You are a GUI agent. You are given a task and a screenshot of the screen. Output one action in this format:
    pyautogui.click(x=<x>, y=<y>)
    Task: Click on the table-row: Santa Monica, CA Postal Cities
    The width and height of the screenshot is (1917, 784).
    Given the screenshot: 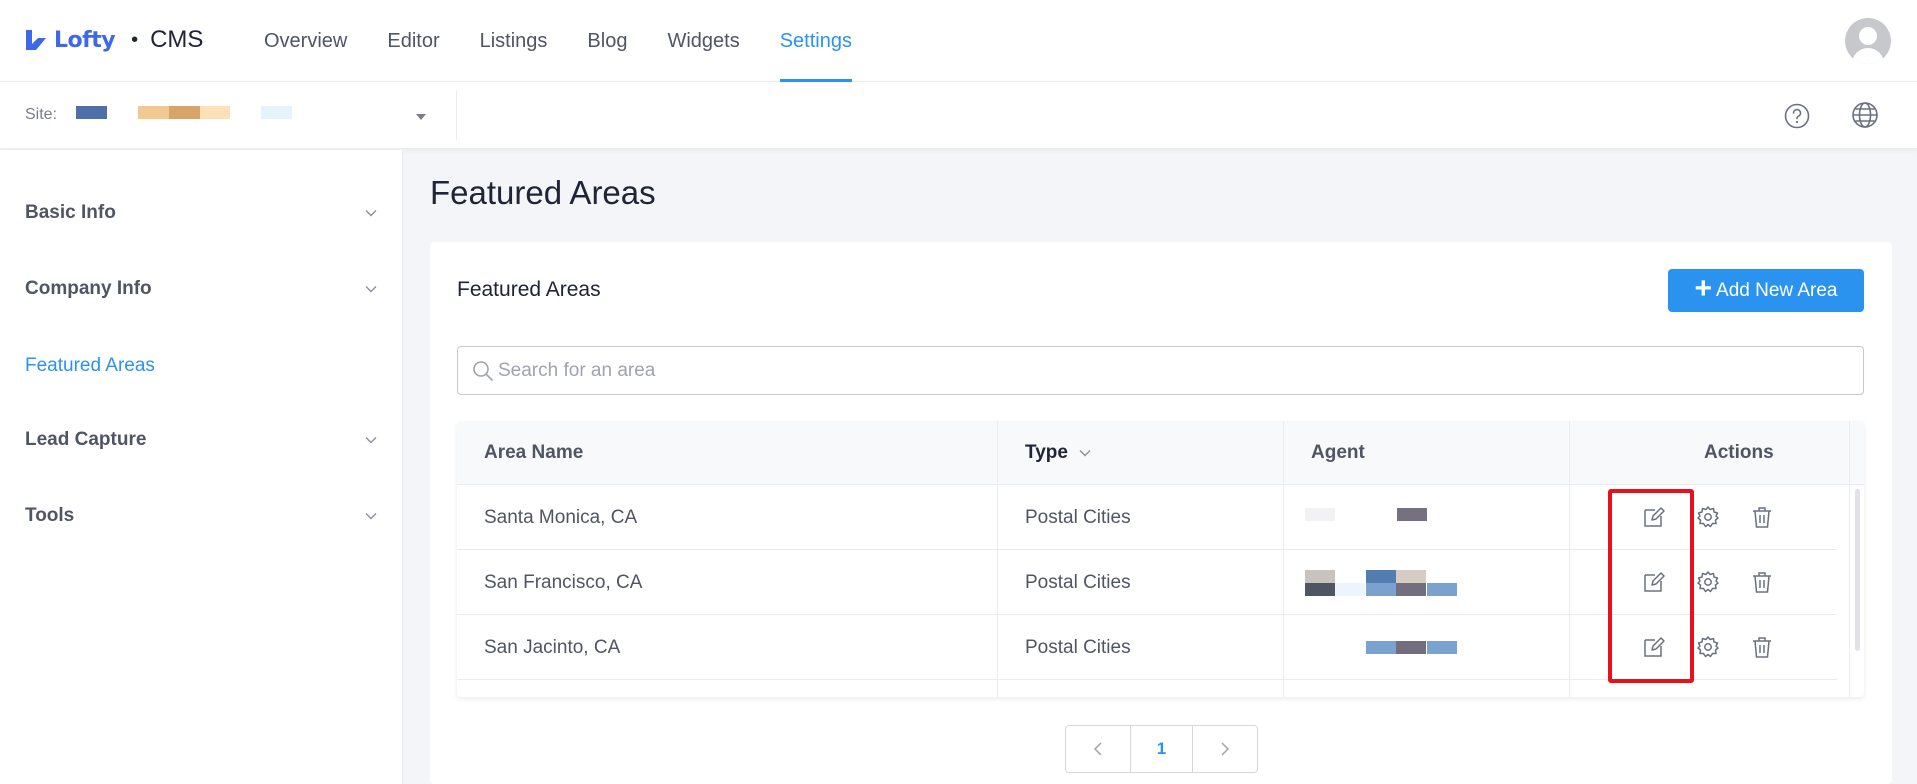 What is the action you would take?
    pyautogui.click(x=1147, y=517)
    